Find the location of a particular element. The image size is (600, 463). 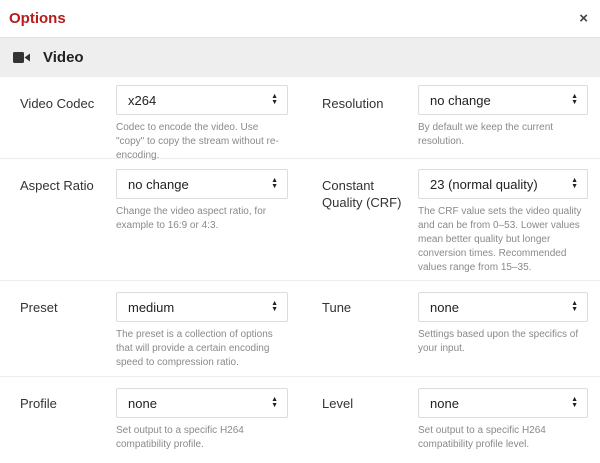

section-header-video: Video is located at coordinates (300, 57).